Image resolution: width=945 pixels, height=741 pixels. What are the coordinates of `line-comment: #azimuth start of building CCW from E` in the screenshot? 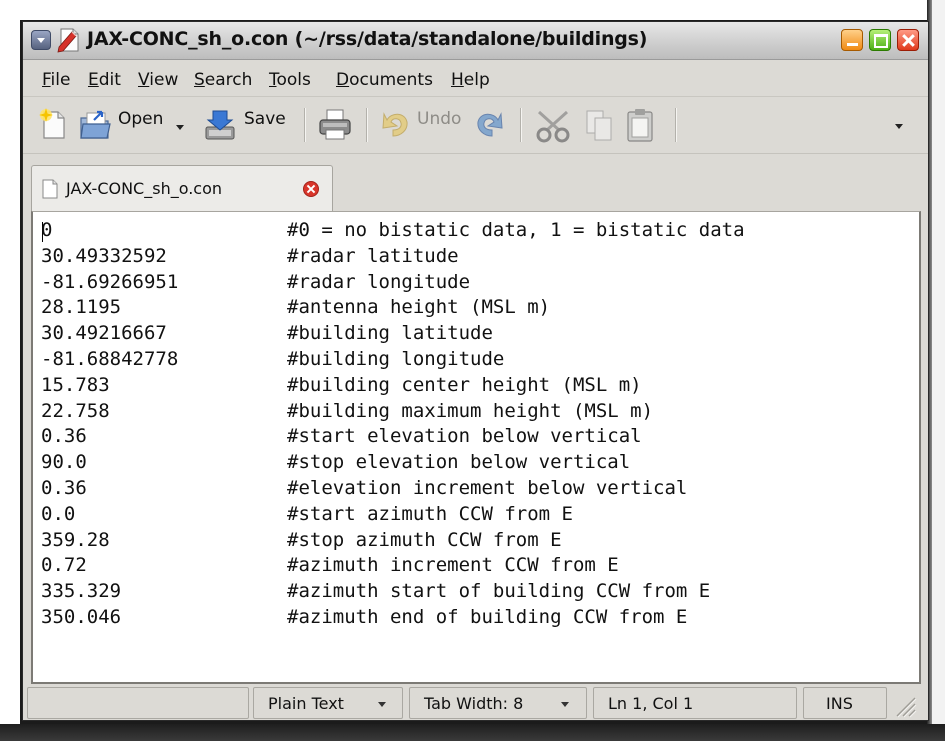 It's located at (499, 591).